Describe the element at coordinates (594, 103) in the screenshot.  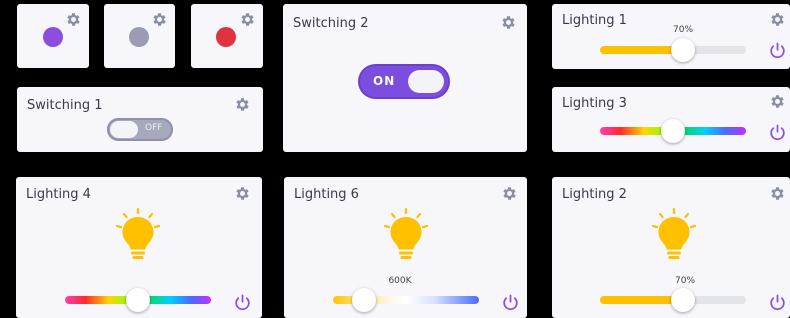
I see `card-title: Lighting 3` at that location.